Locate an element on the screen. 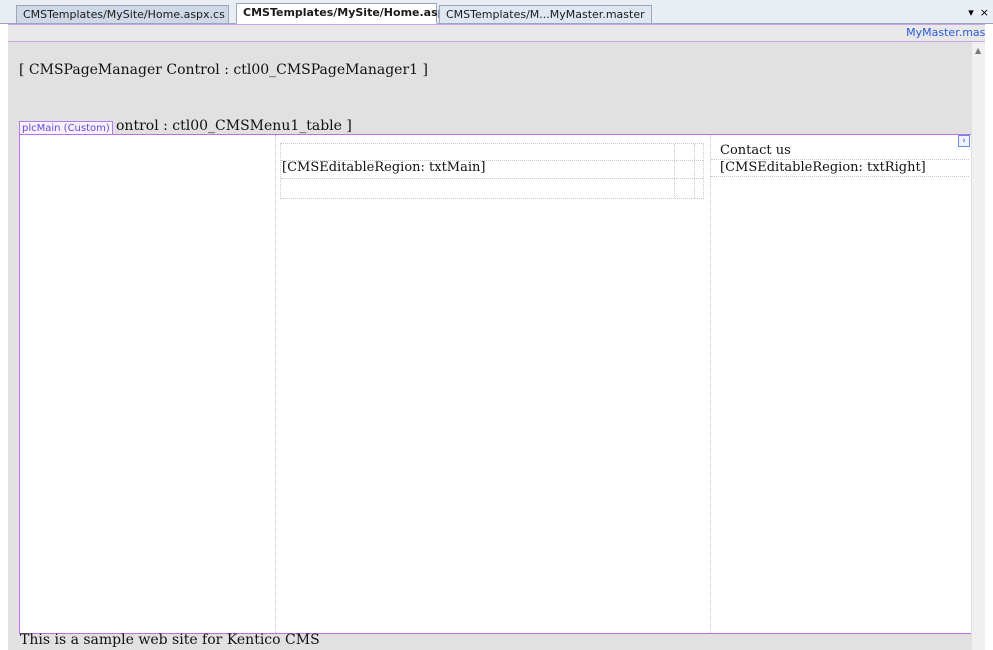 The width and height of the screenshot is (993, 650). tab-controls: ▾ × is located at coordinates (978, 12).